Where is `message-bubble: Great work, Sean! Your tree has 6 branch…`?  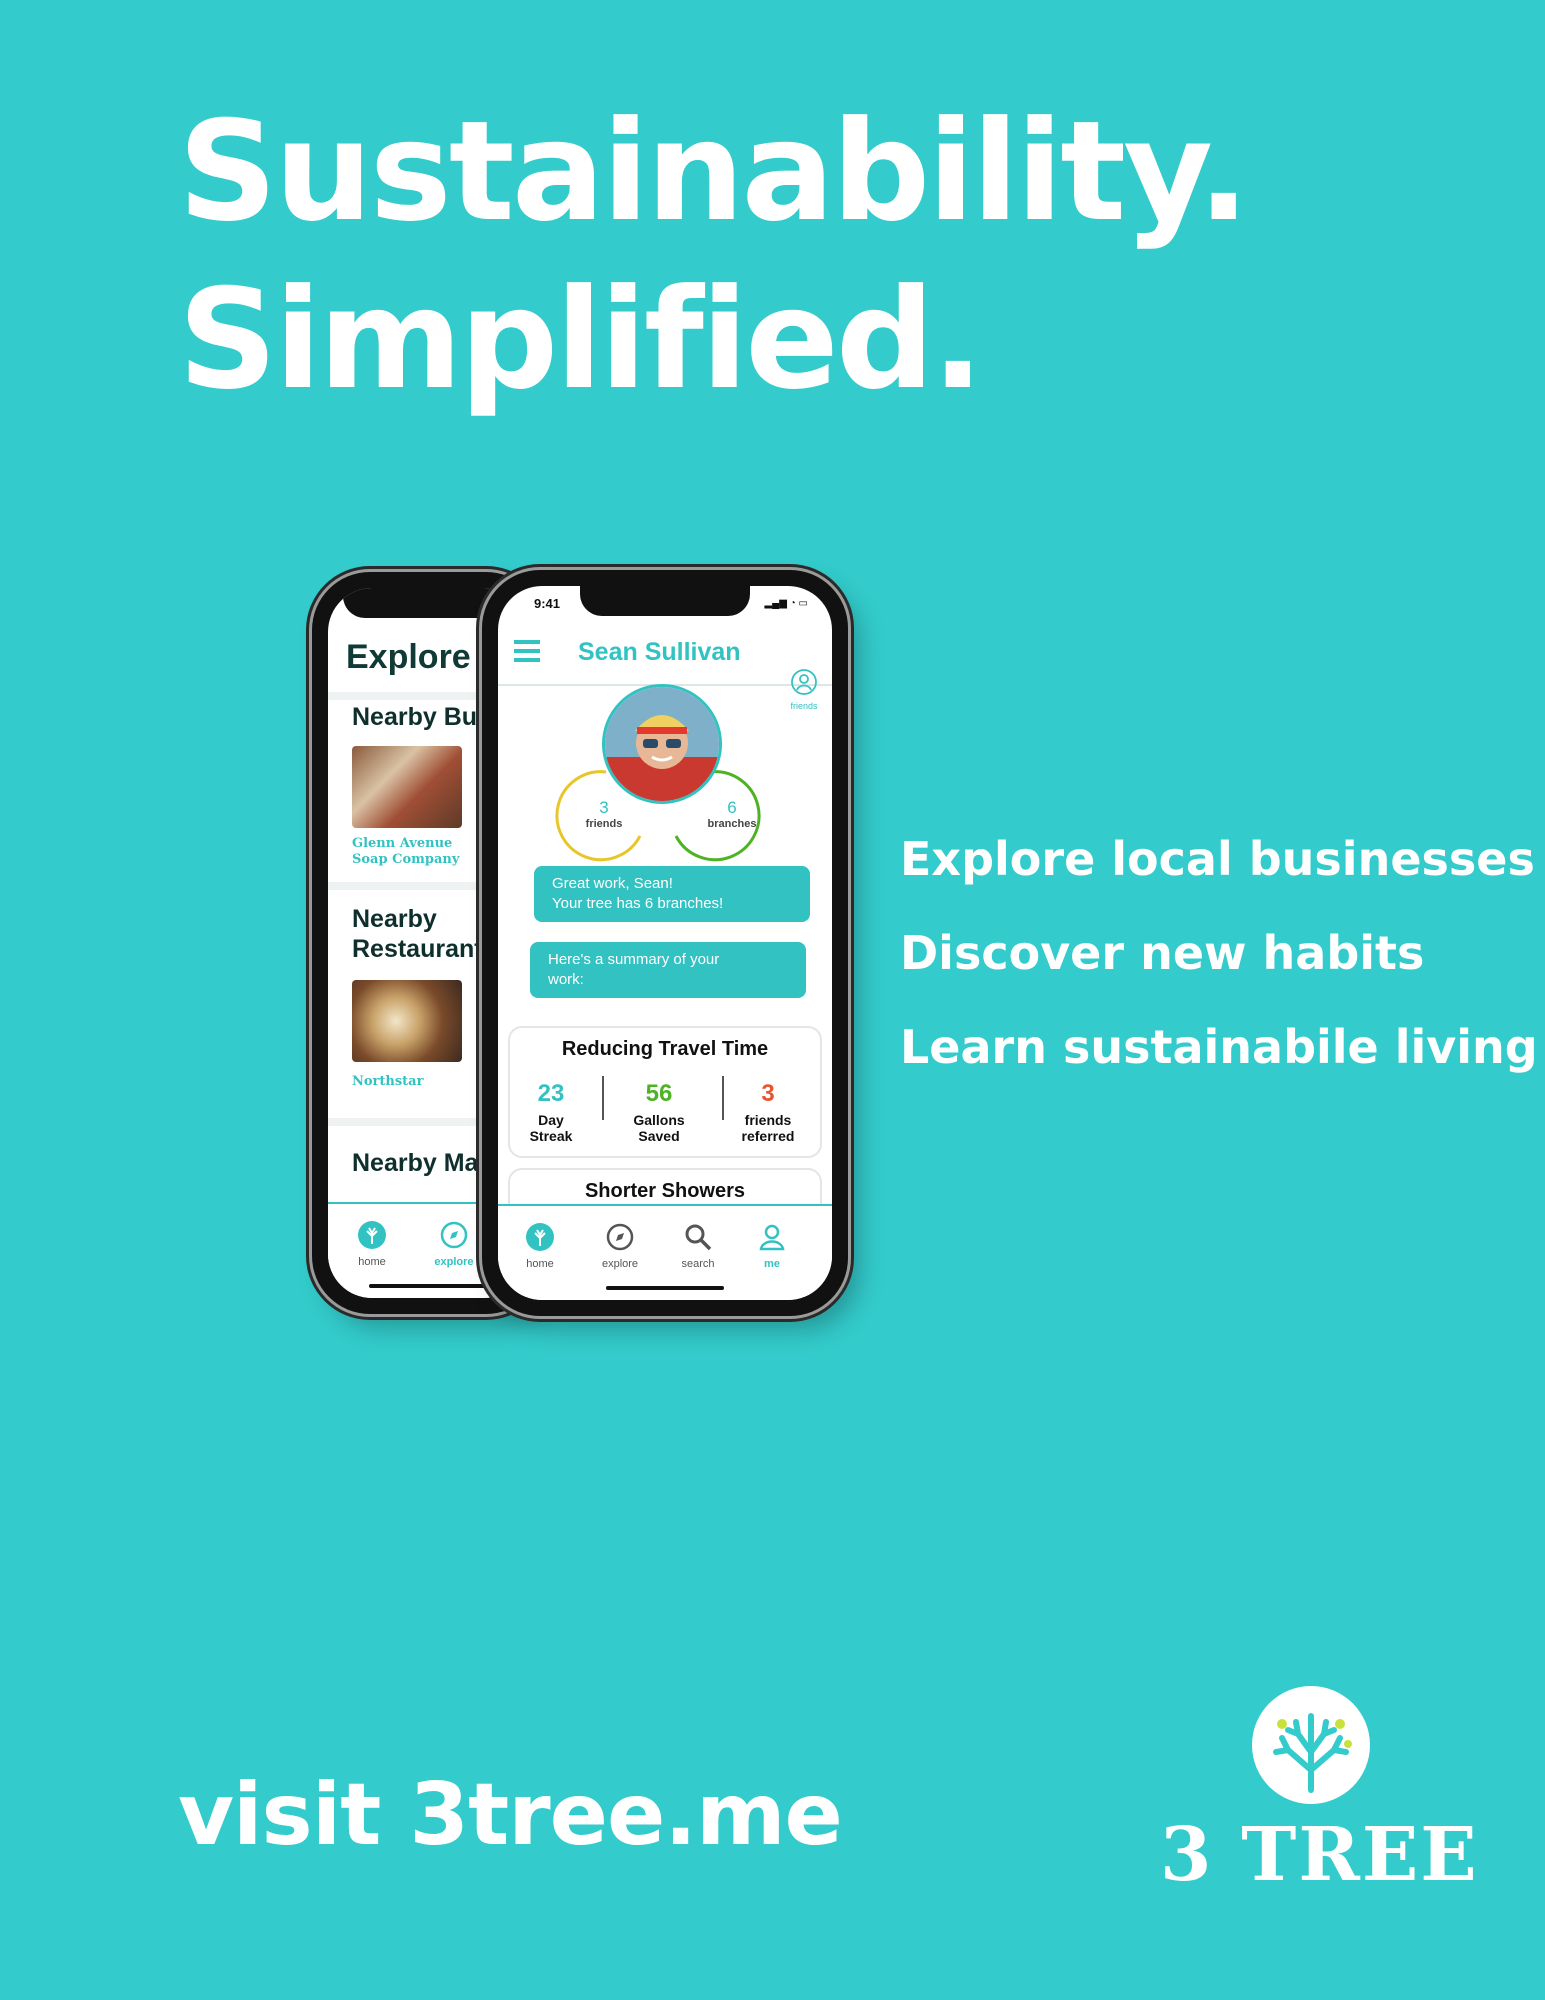
message-bubble: Great work, Sean! Your tree has 6 branch… is located at coordinates (672, 894).